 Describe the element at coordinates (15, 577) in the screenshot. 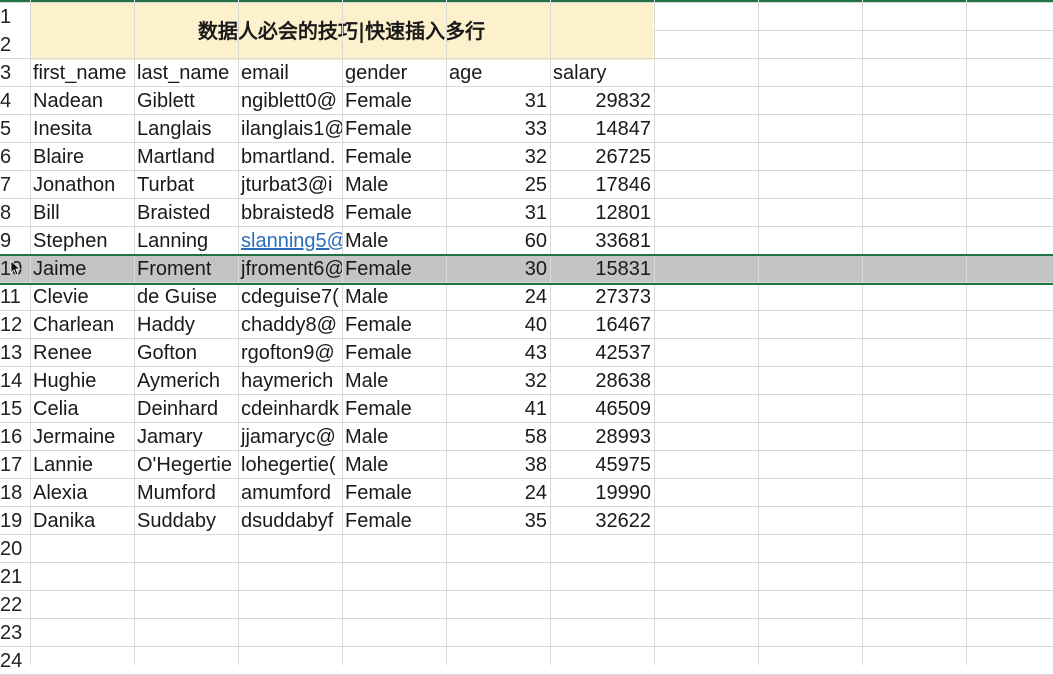

I see `row-header-21: 21` at that location.